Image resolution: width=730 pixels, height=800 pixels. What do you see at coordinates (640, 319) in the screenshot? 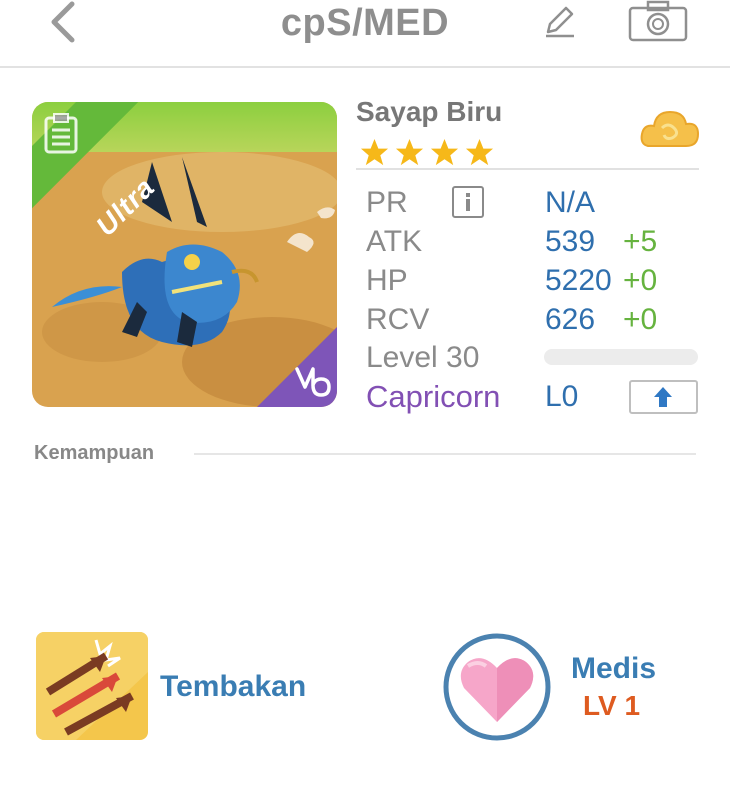
I see `rcv-bonus: +0` at bounding box center [640, 319].